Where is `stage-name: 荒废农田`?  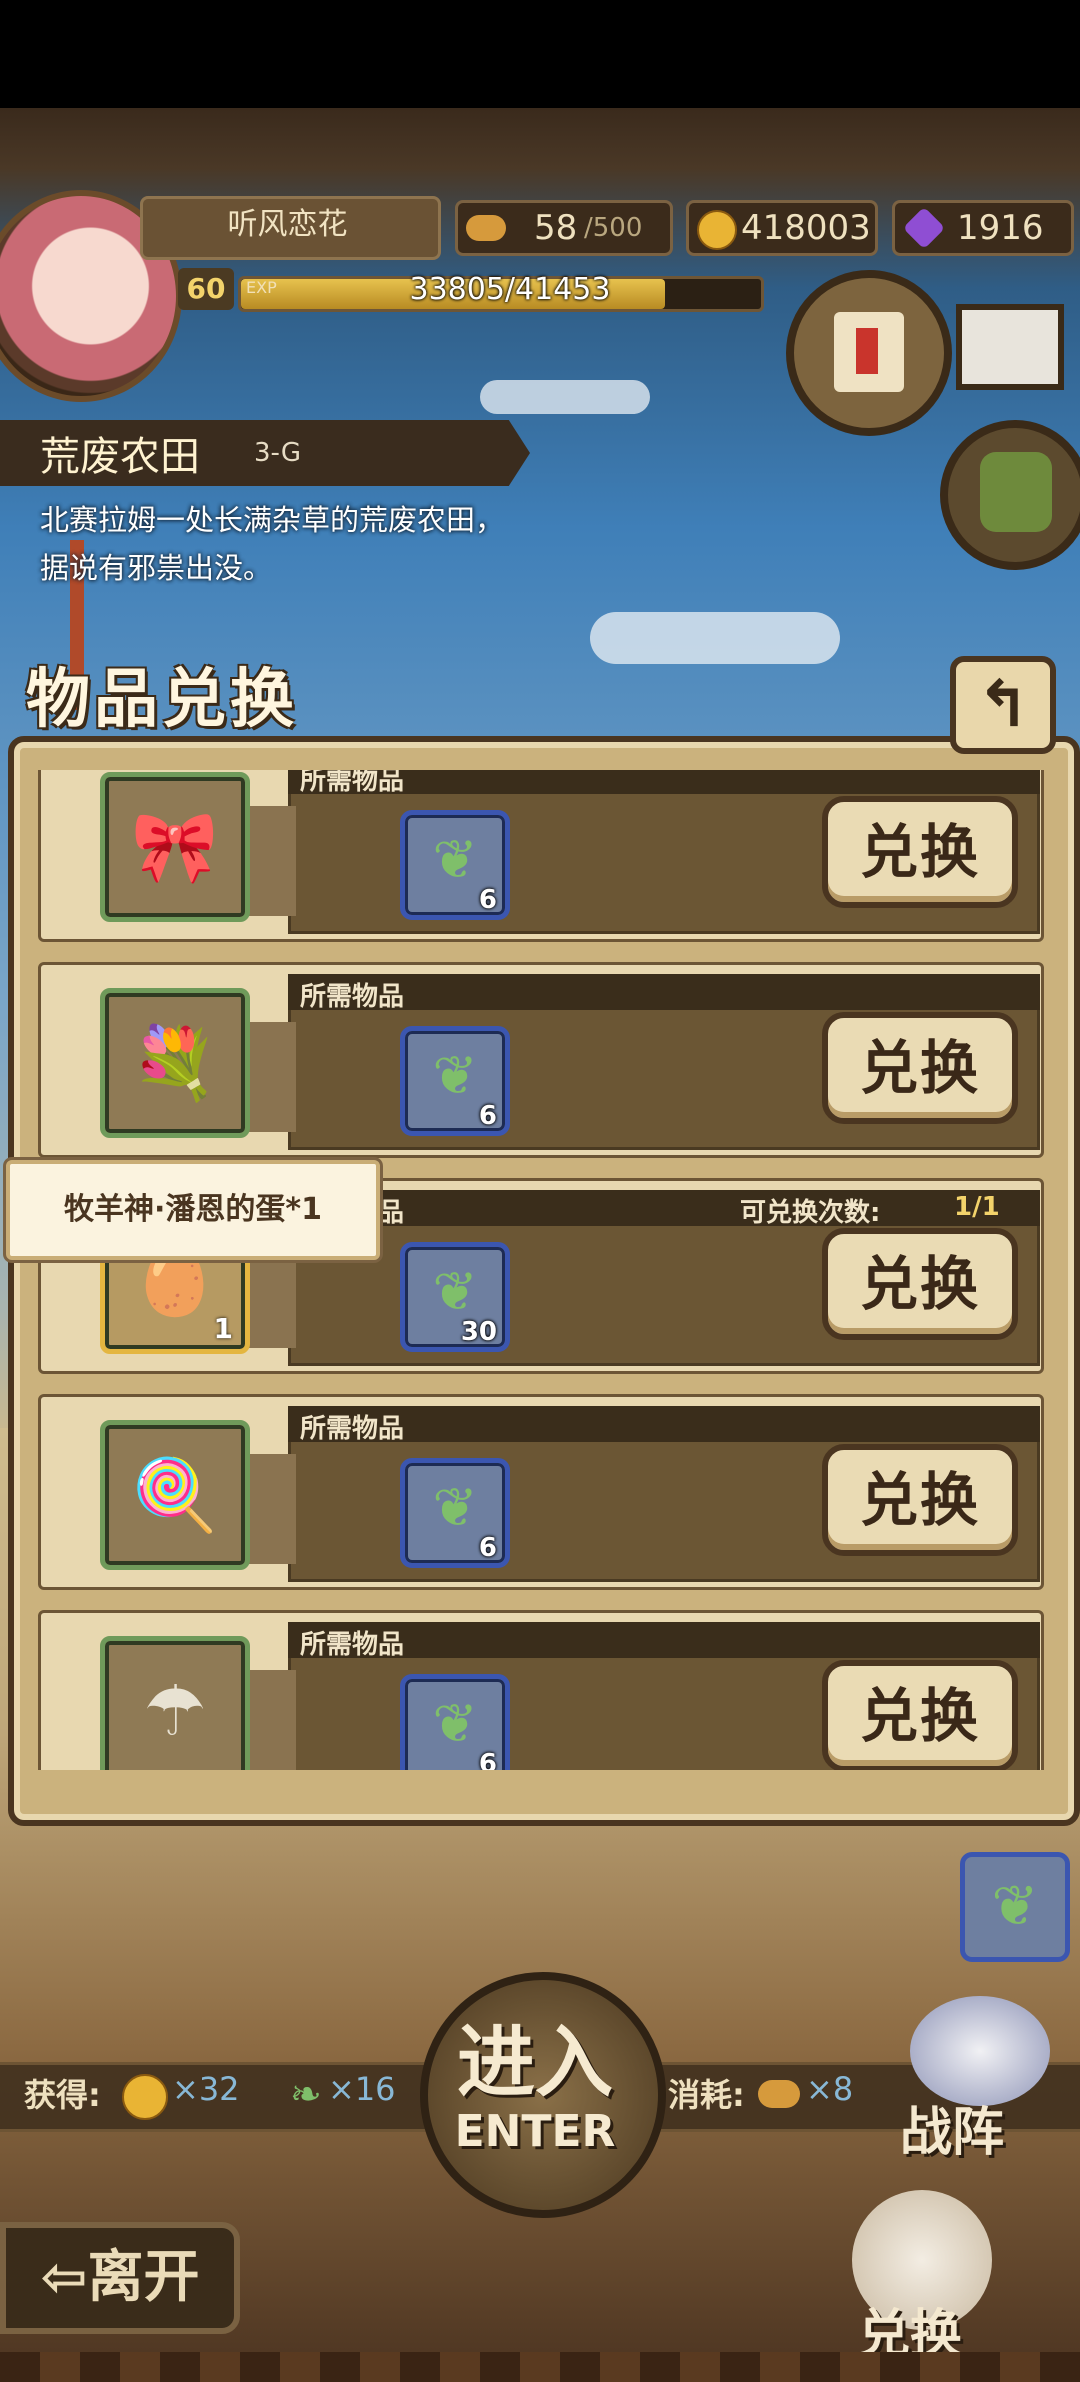 stage-name: 荒废农田 is located at coordinates (120, 457).